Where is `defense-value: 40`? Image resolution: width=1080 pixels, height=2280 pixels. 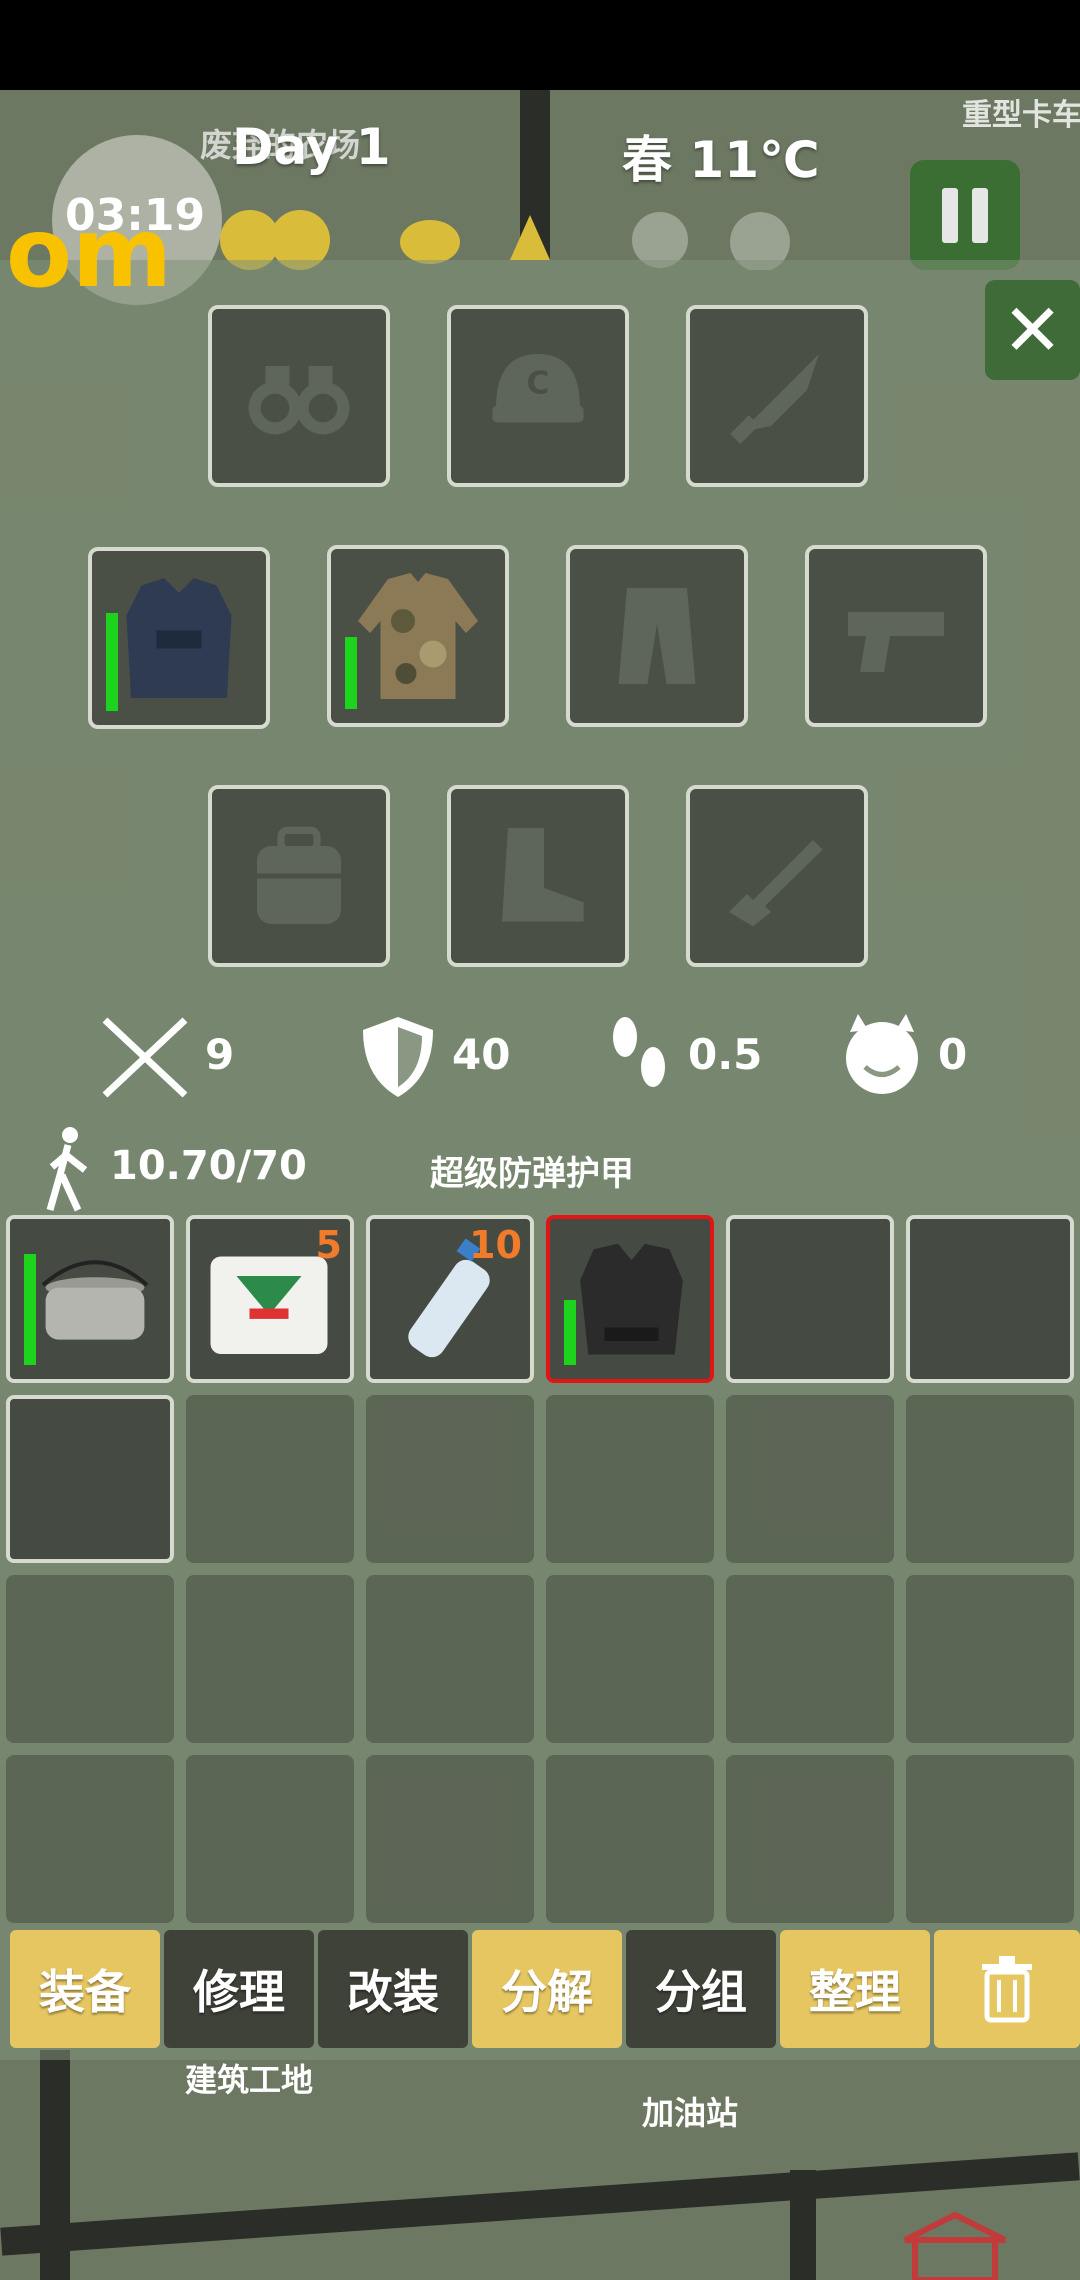
defense-value: 40 is located at coordinates (481, 1054).